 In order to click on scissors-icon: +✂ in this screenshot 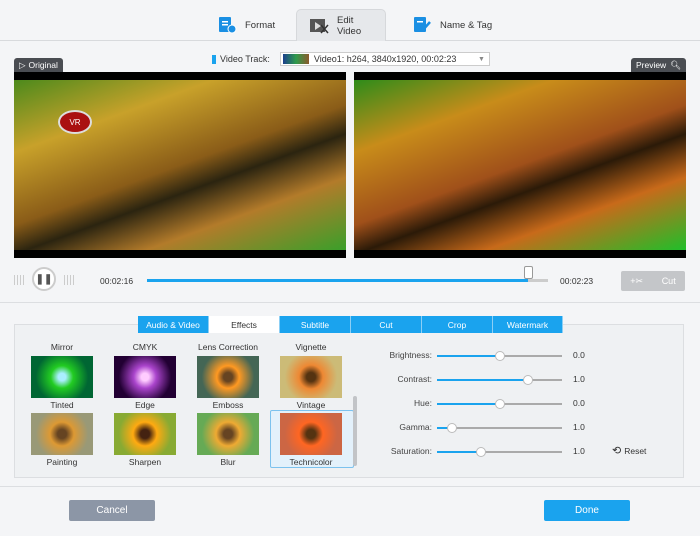, I will do `click(637, 280)`.